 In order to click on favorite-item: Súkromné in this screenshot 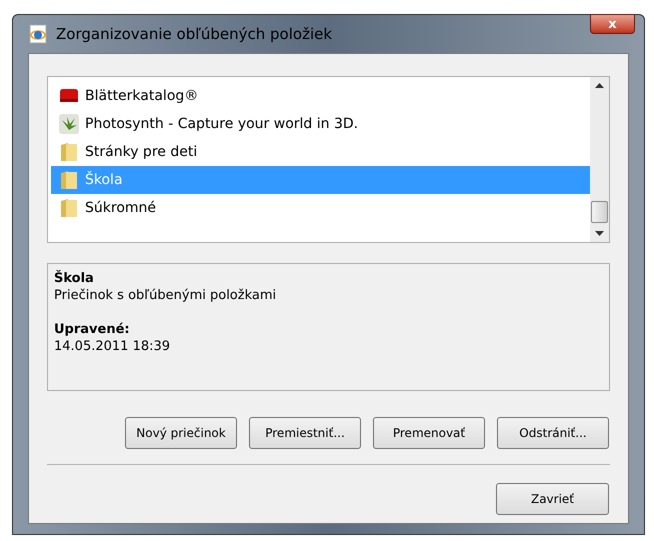, I will do `click(320, 208)`.